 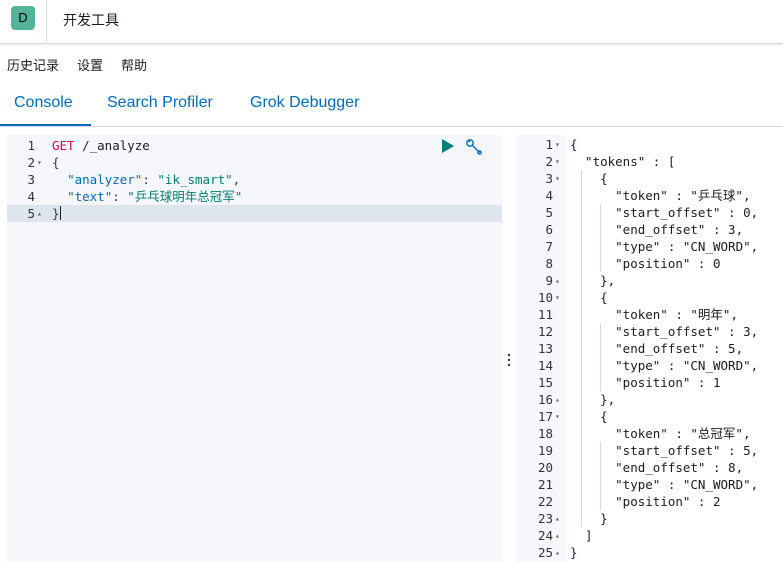 I want to click on response-line: "start_offset" : 5,, so click(x=664, y=450).